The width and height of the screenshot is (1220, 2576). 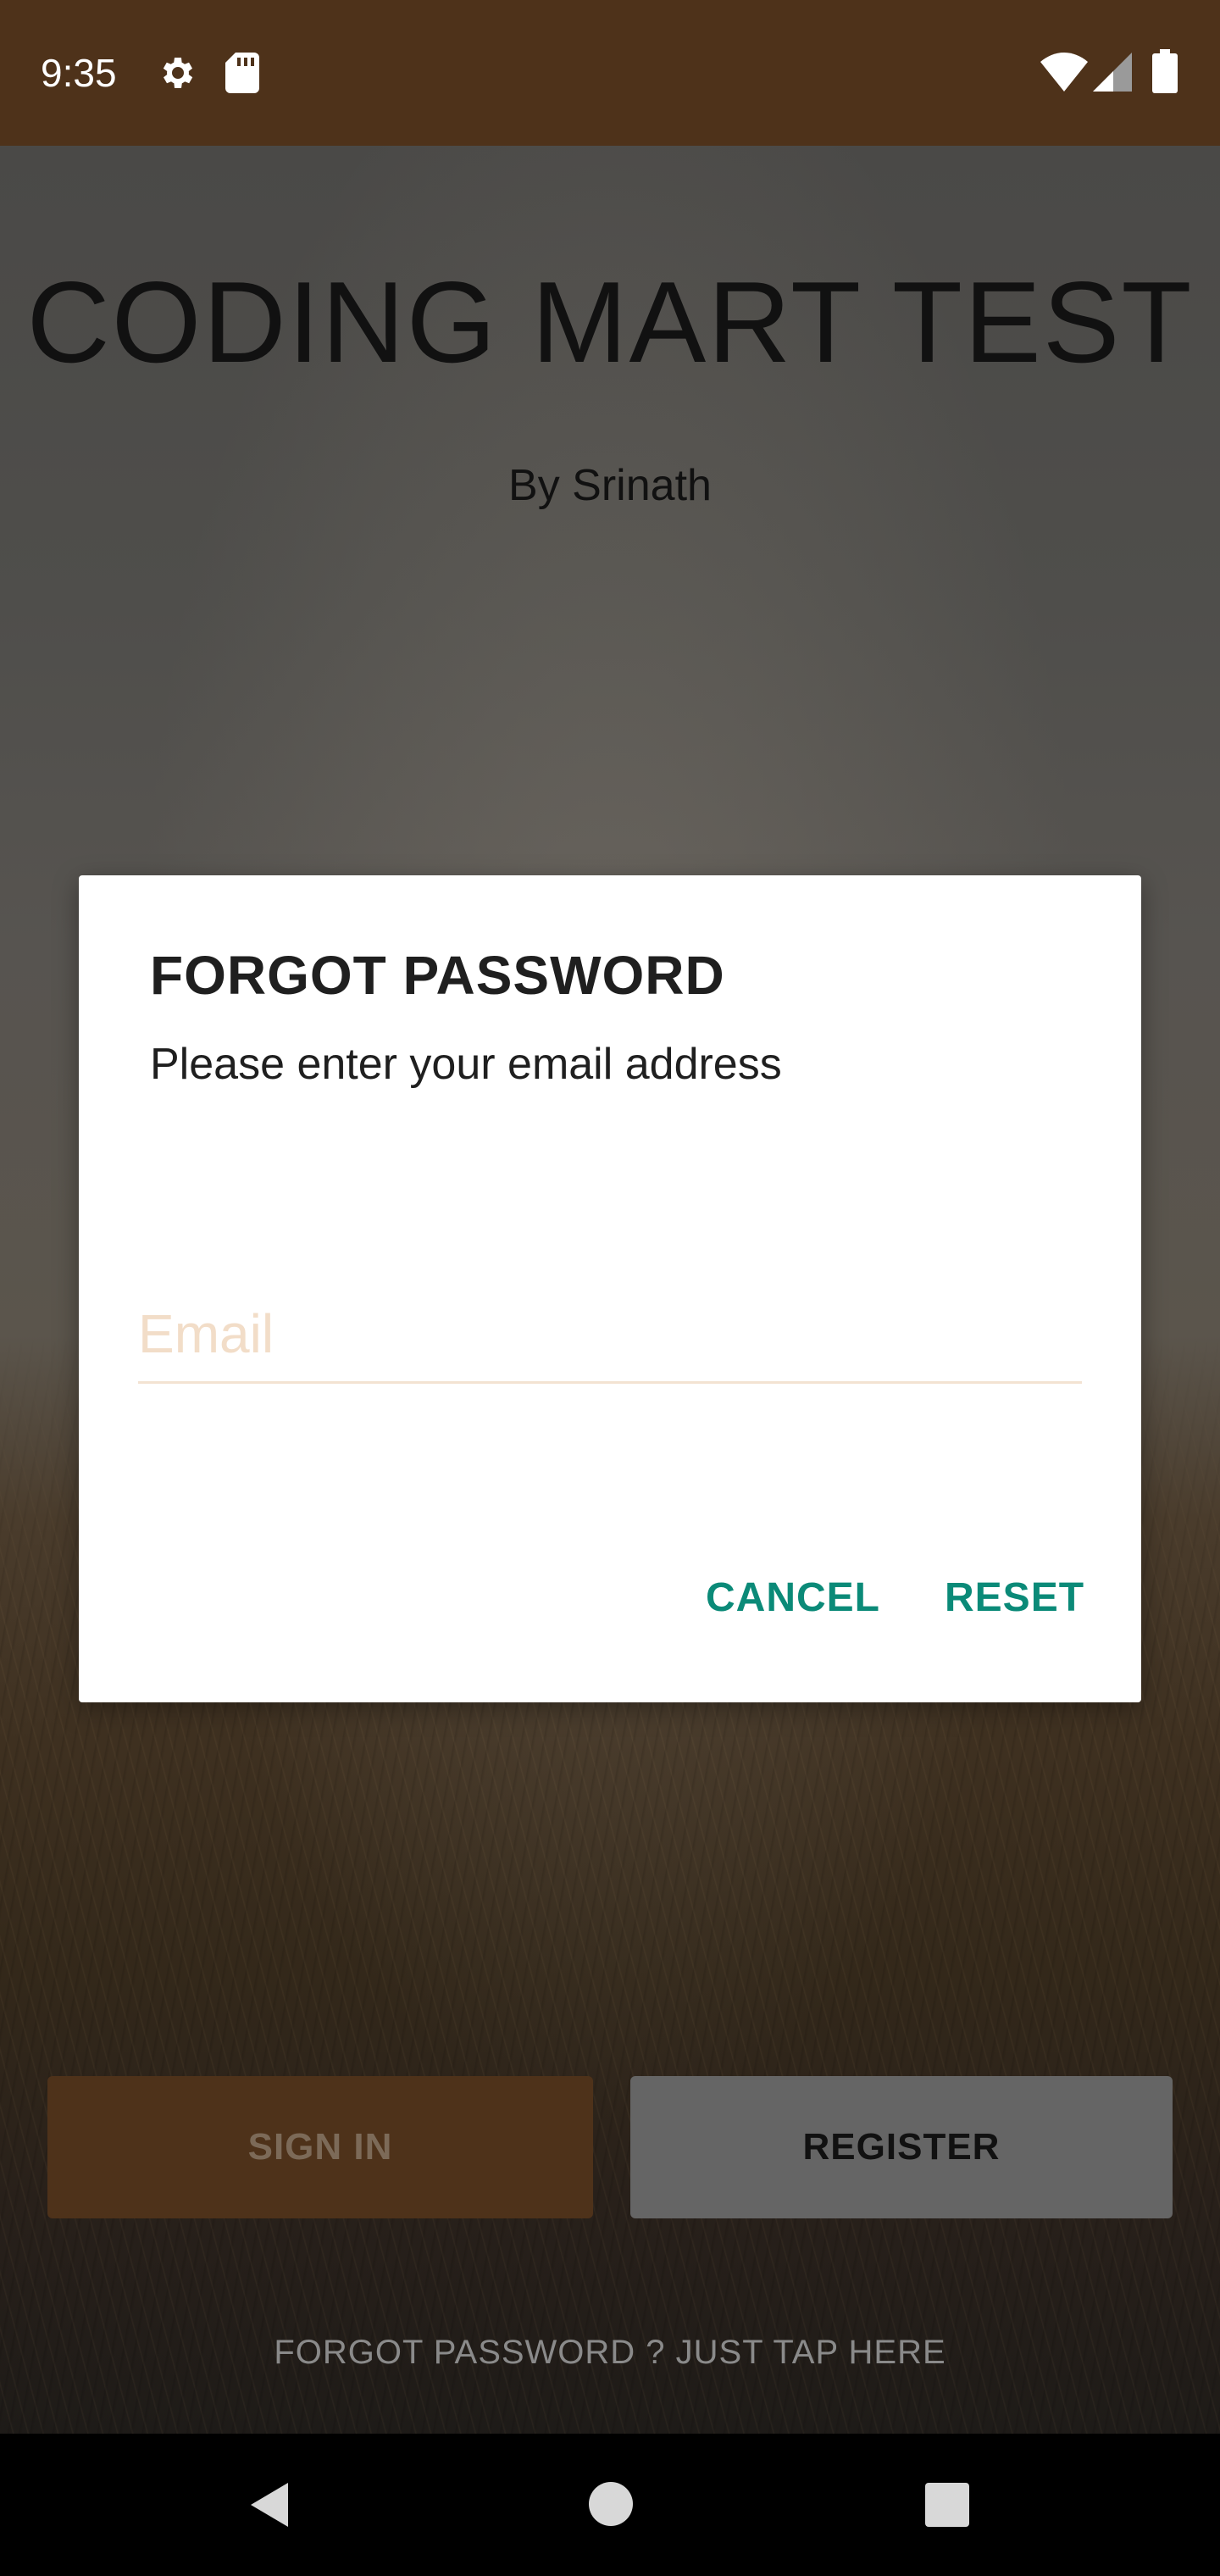 What do you see at coordinates (611, 2504) in the screenshot?
I see `home-icon` at bounding box center [611, 2504].